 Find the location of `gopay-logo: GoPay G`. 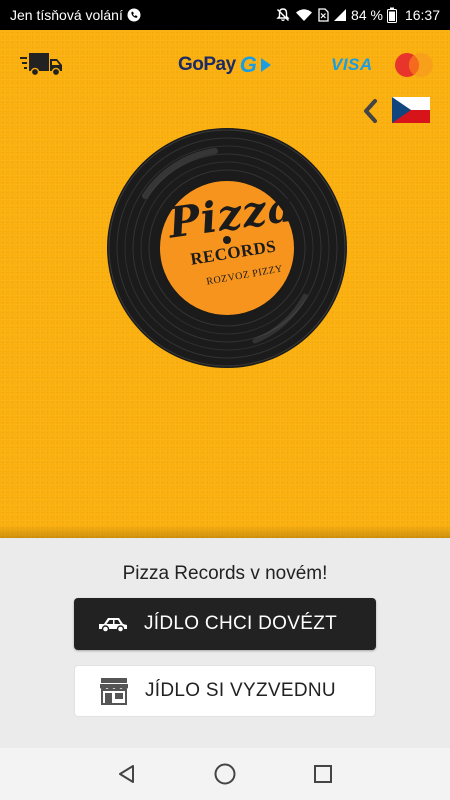

gopay-logo: GoPay G is located at coordinates (225, 65).